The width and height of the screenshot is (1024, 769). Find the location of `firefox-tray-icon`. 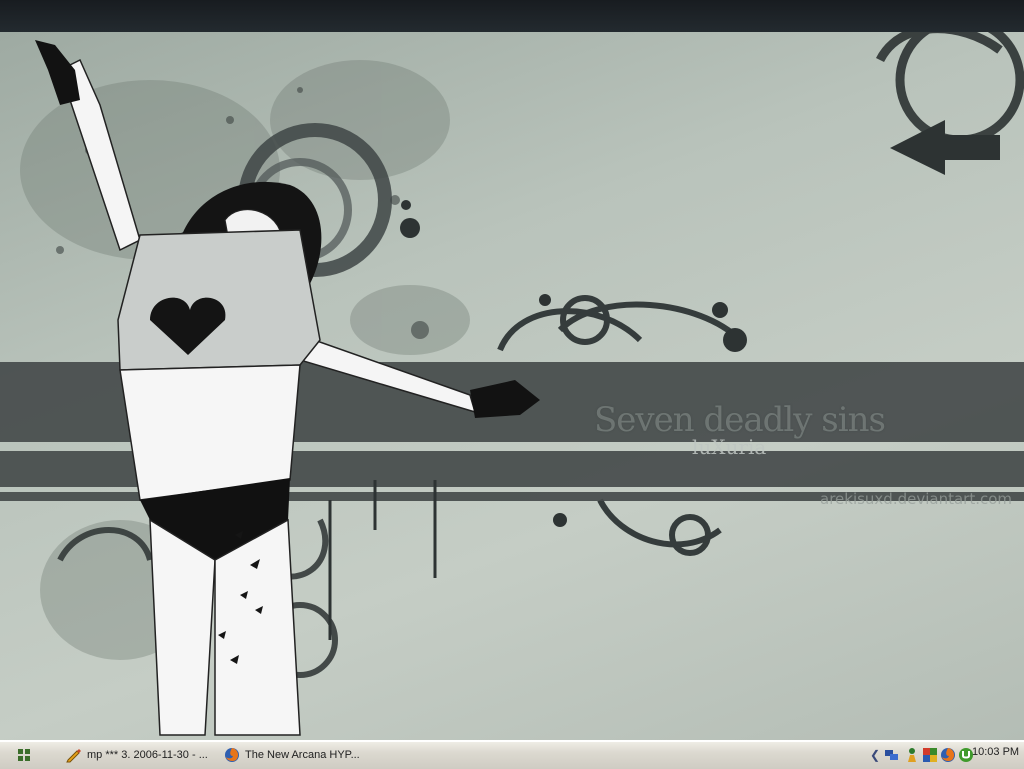

firefox-tray-icon is located at coordinates (948, 755).